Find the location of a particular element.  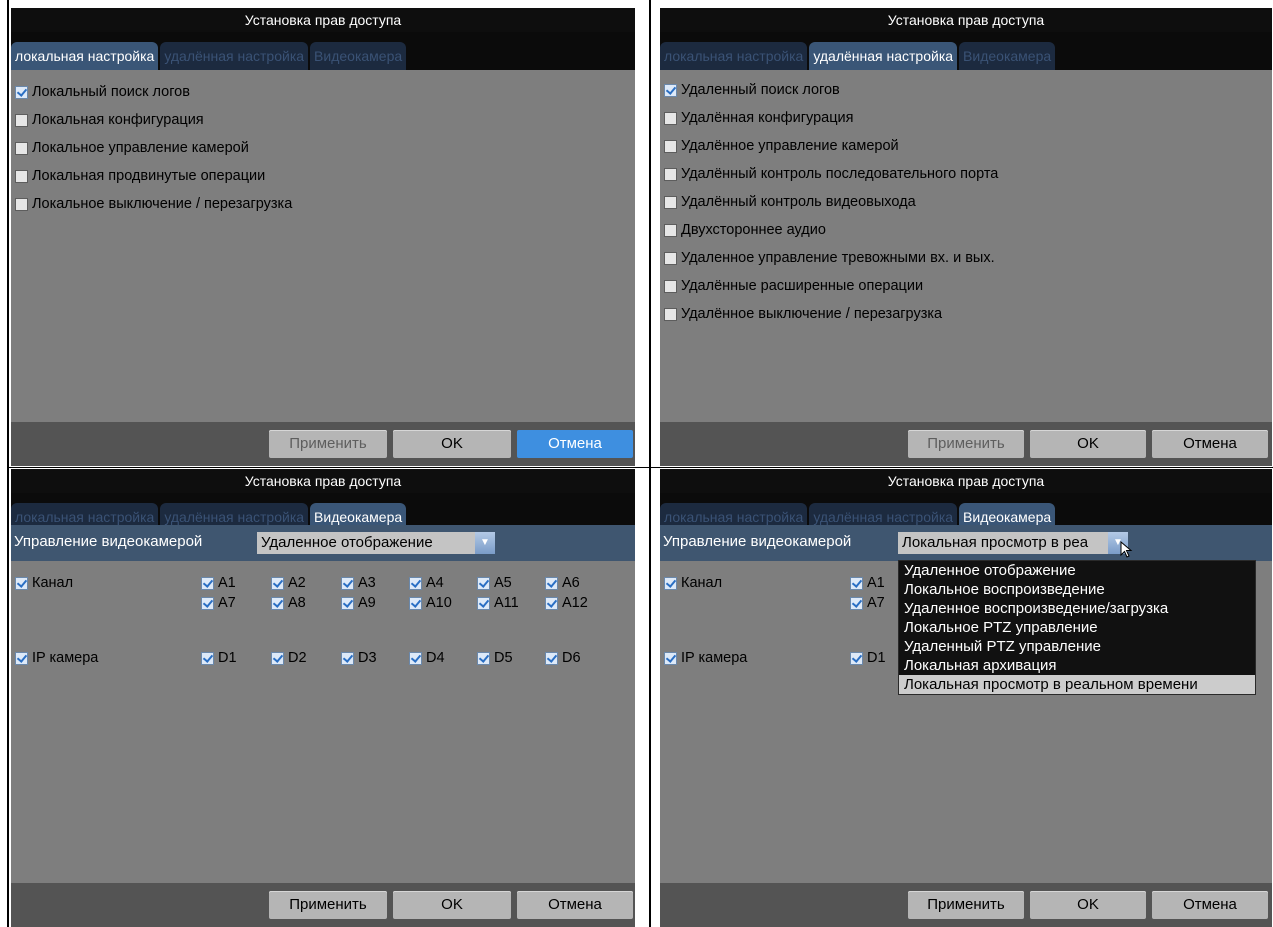

option-remote-camera-control: Удалённое управление камерой is located at coordinates (966, 146).